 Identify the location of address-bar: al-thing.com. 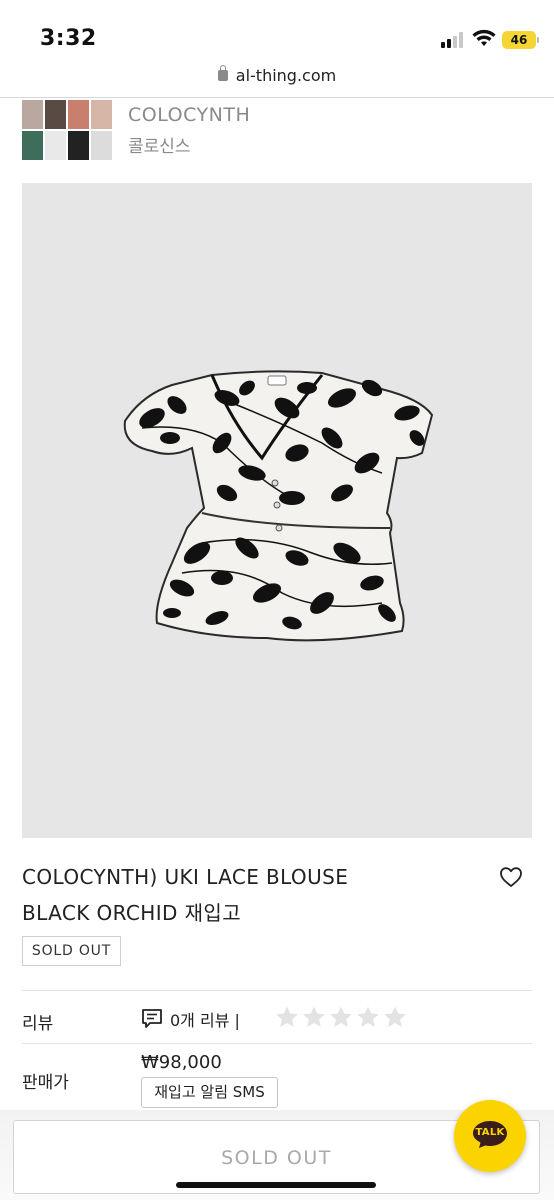
(277, 80).